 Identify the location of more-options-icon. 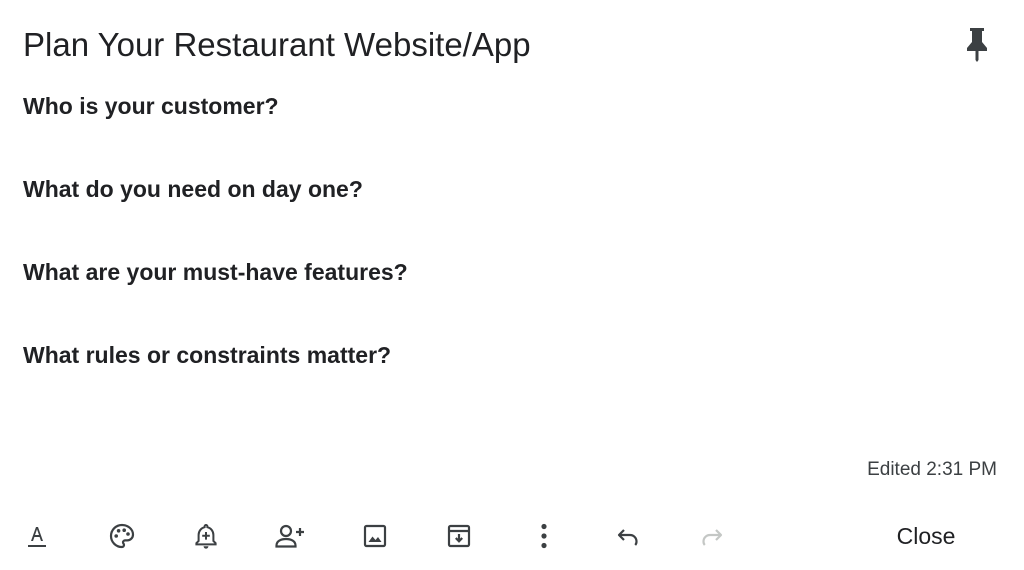
(544, 536).